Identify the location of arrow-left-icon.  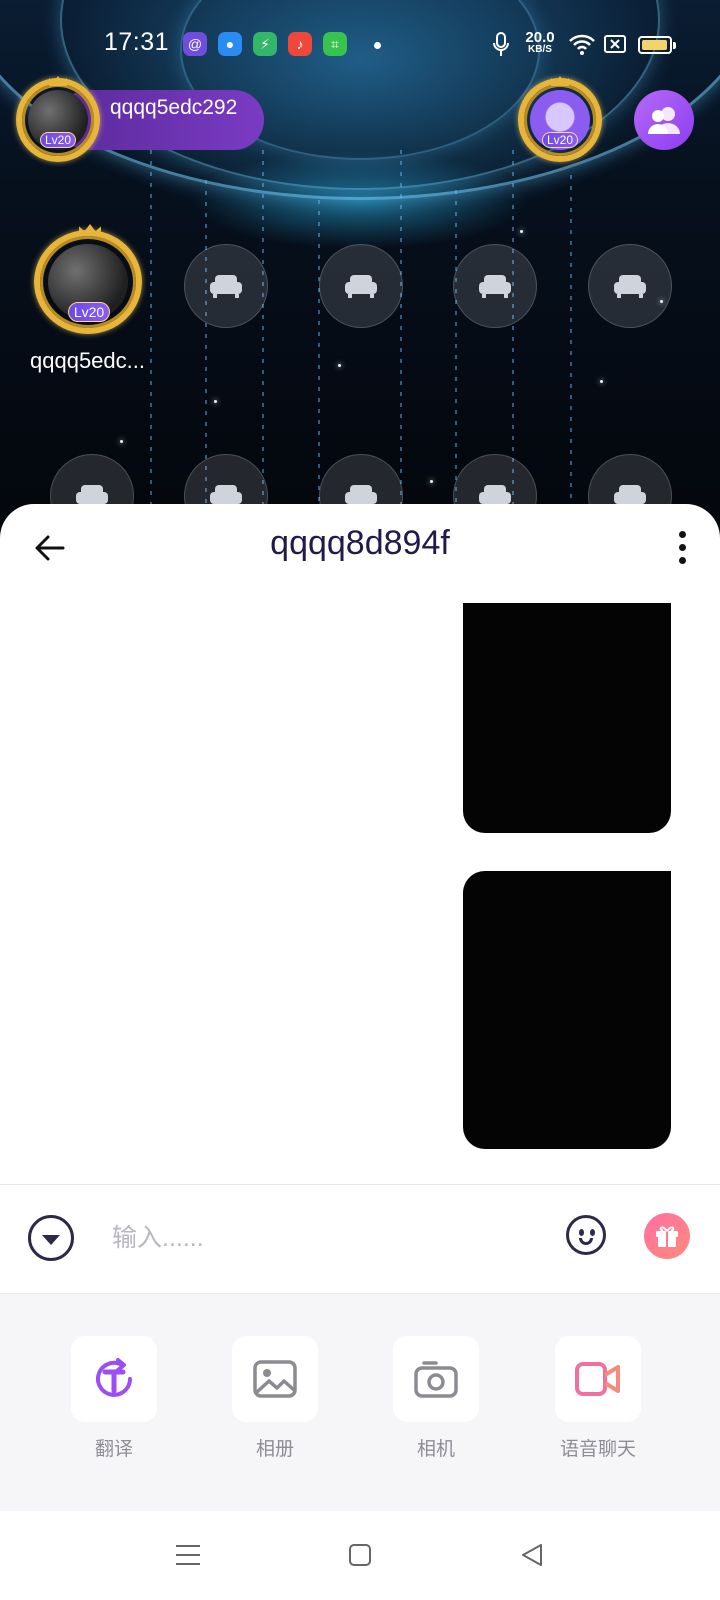
(50, 548).